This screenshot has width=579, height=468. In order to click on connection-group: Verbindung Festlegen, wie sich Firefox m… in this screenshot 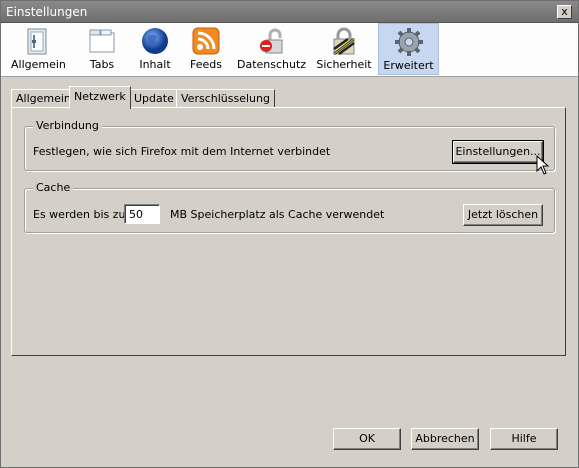, I will do `click(289, 145)`.